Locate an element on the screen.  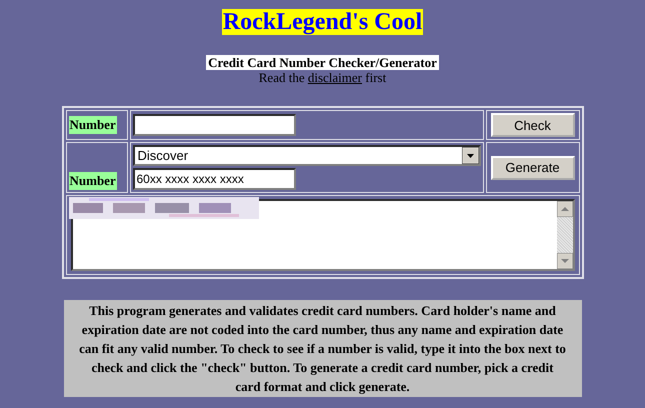
disclaimer-notice: Read the disclaimer first is located at coordinates (322, 77).